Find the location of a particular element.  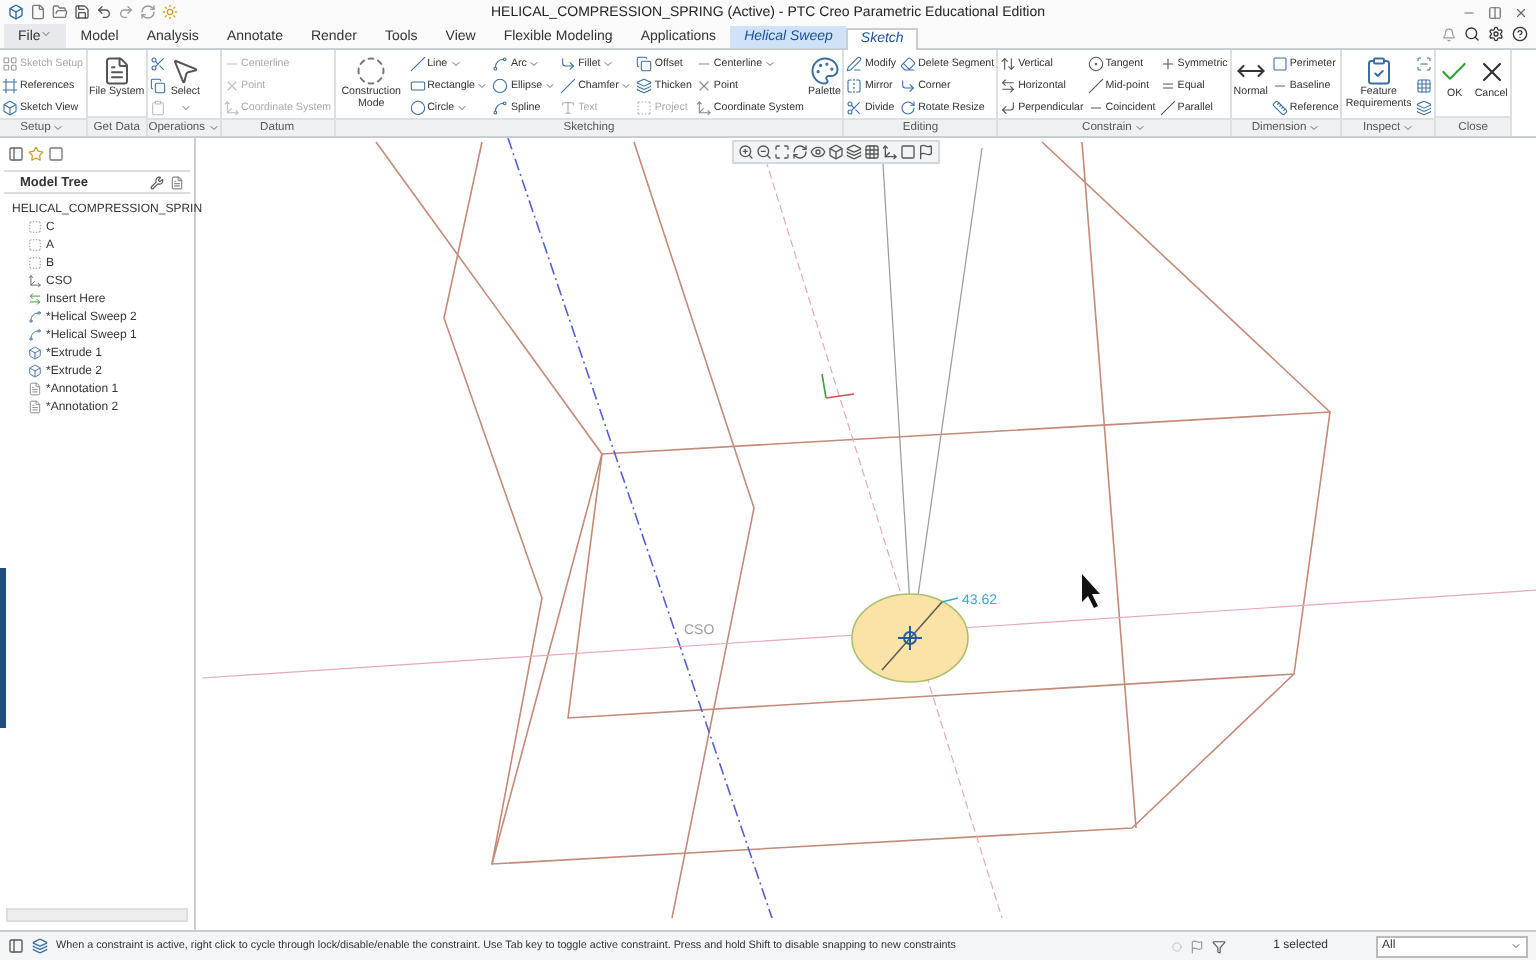

ruler-icon is located at coordinates (1279, 108).